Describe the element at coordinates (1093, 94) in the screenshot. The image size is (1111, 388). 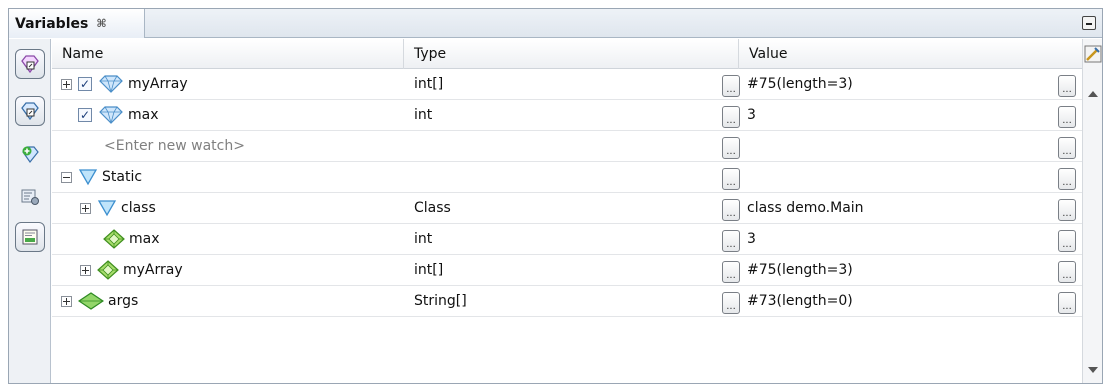
I see `scroll-up-arrow` at that location.